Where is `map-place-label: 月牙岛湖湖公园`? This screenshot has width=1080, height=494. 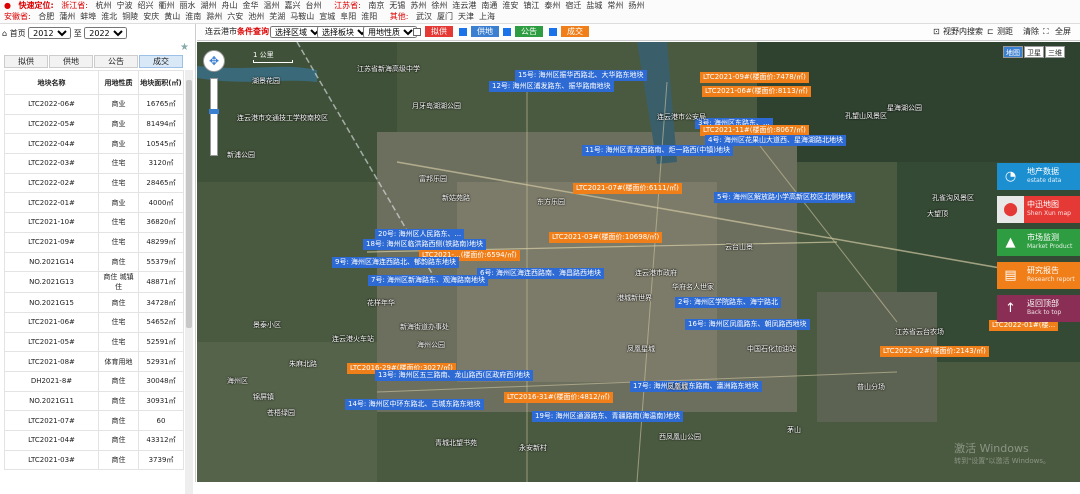
map-place-label: 月牙岛湖湖公园 is located at coordinates (436, 106).